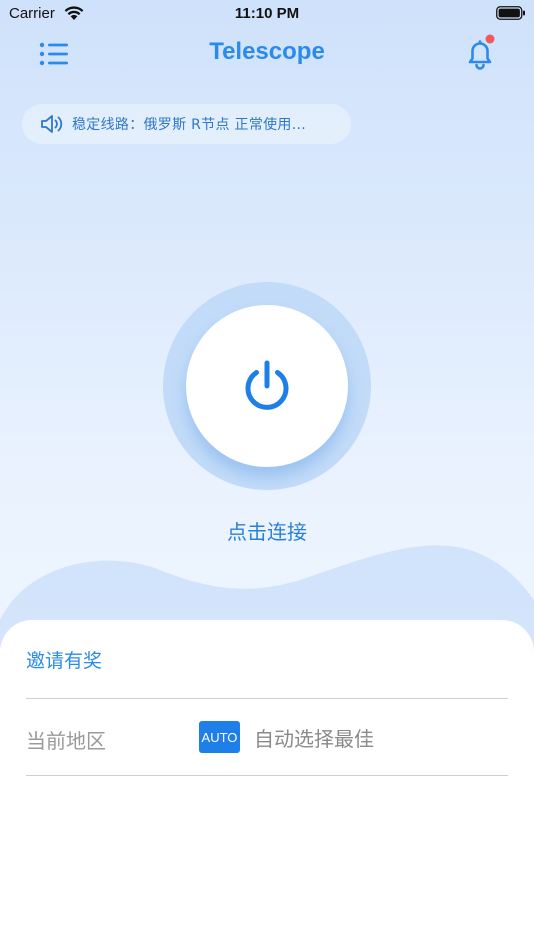 The height and width of the screenshot is (950, 534). I want to click on region-value: 自动选择最佳, so click(314, 738).